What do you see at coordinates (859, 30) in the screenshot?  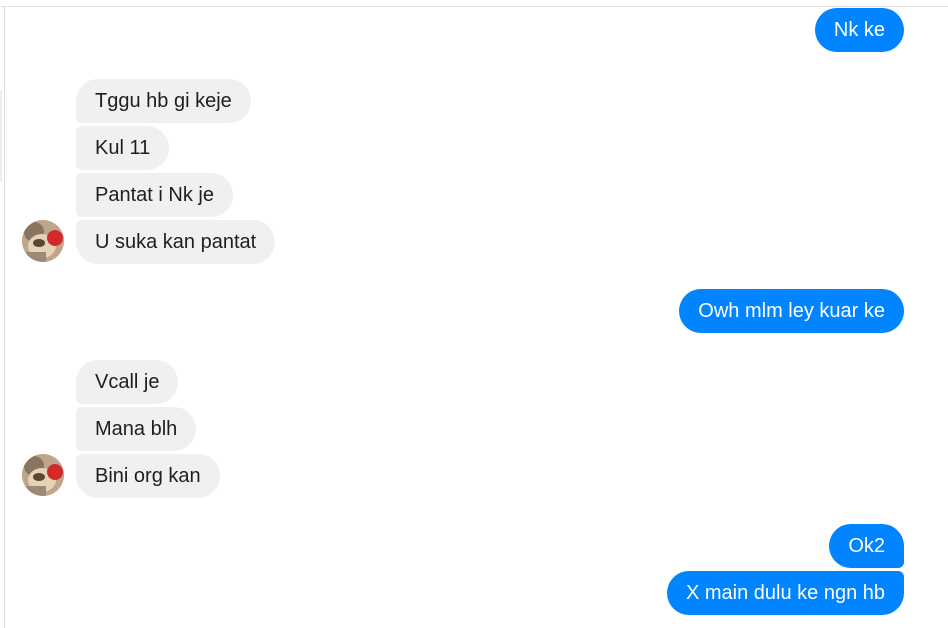 I see `message-outgoing: Nk ke` at bounding box center [859, 30].